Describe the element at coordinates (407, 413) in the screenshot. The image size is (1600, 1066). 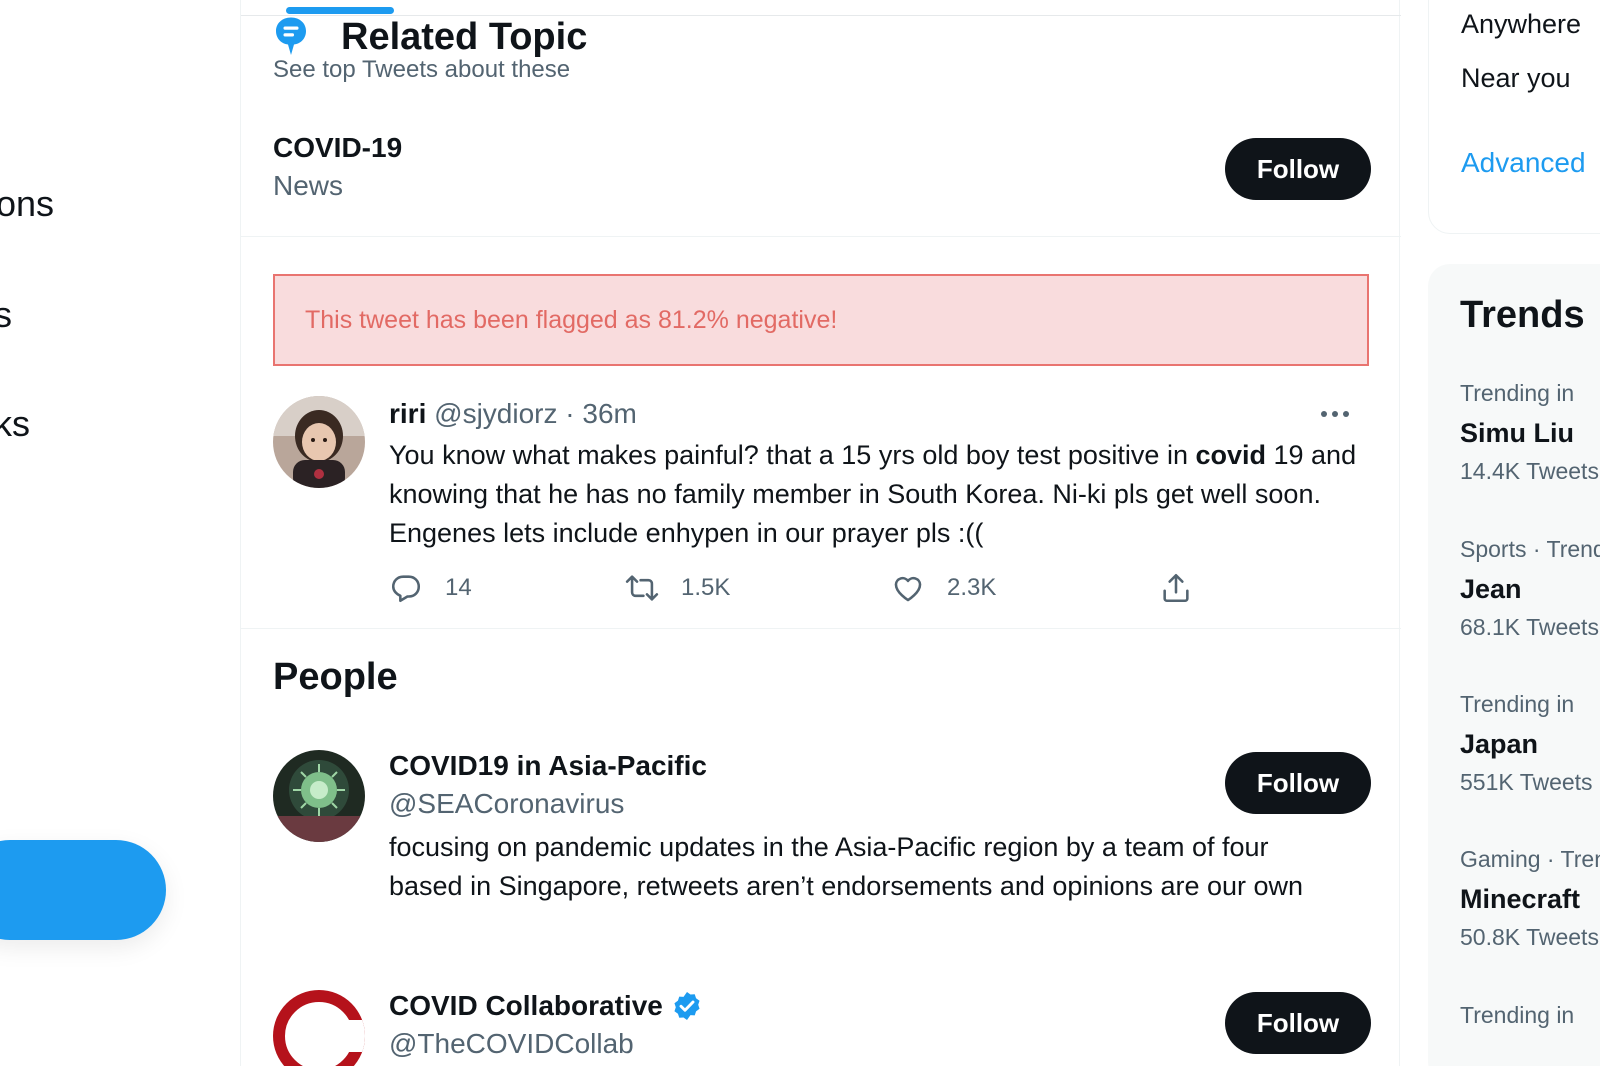
I see `tweet-author-name: riri` at that location.